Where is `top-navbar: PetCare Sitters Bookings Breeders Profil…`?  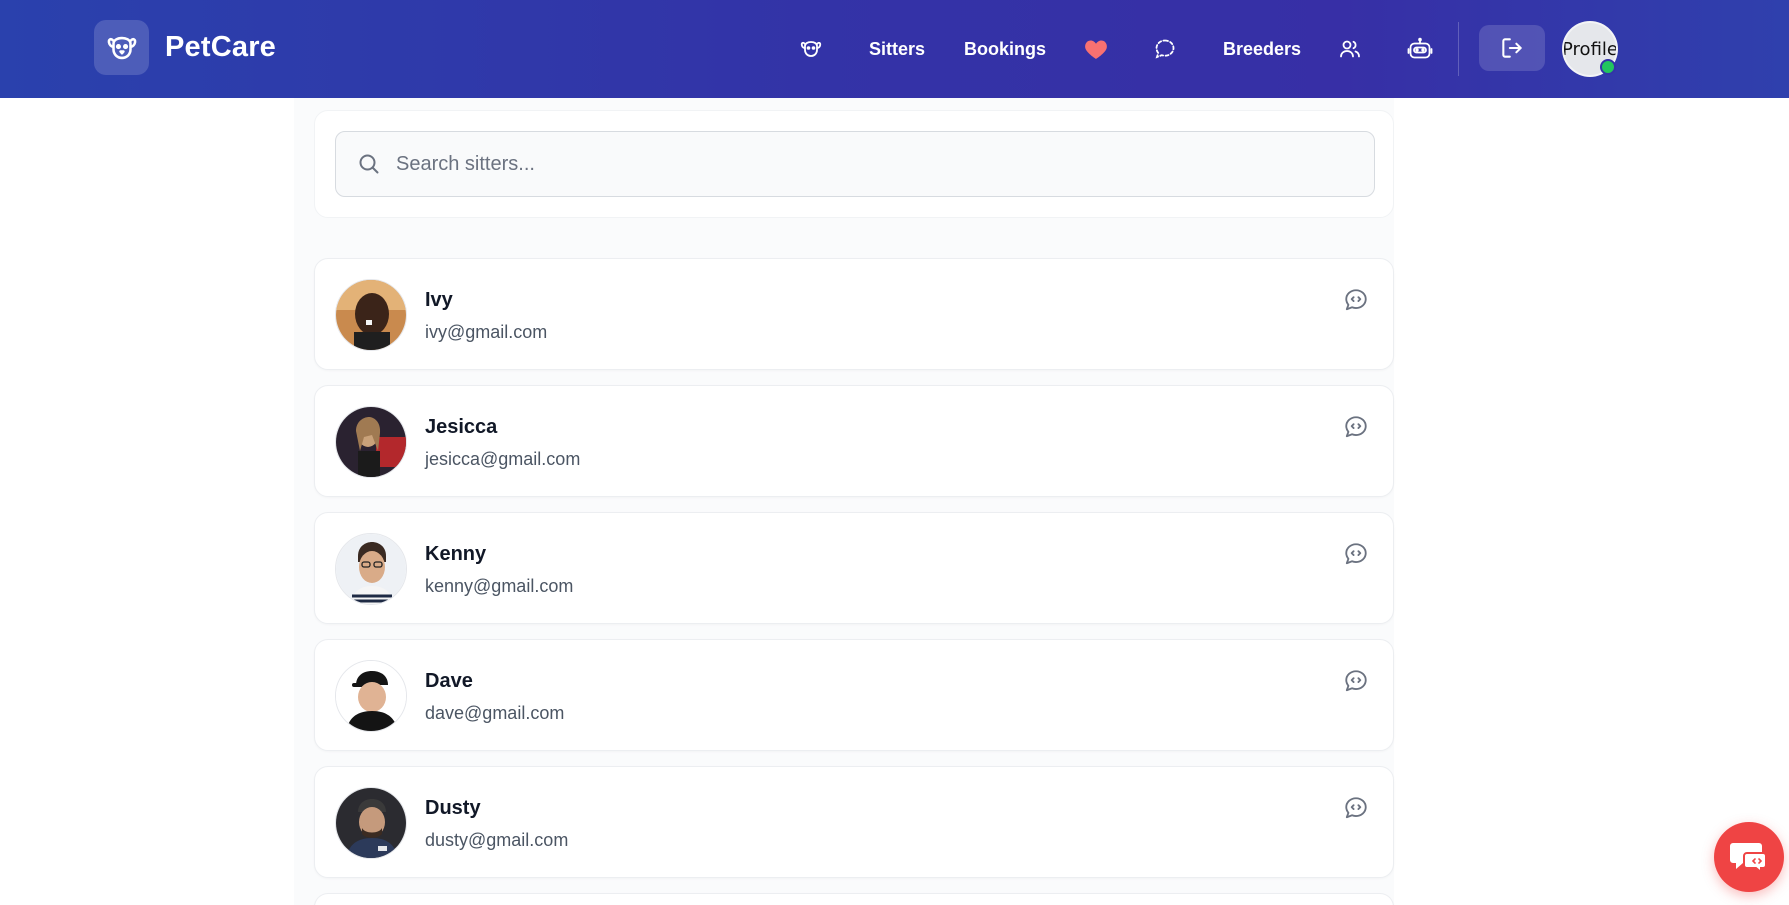
top-navbar: PetCare Sitters Bookings Breeders Profil… is located at coordinates (894, 49).